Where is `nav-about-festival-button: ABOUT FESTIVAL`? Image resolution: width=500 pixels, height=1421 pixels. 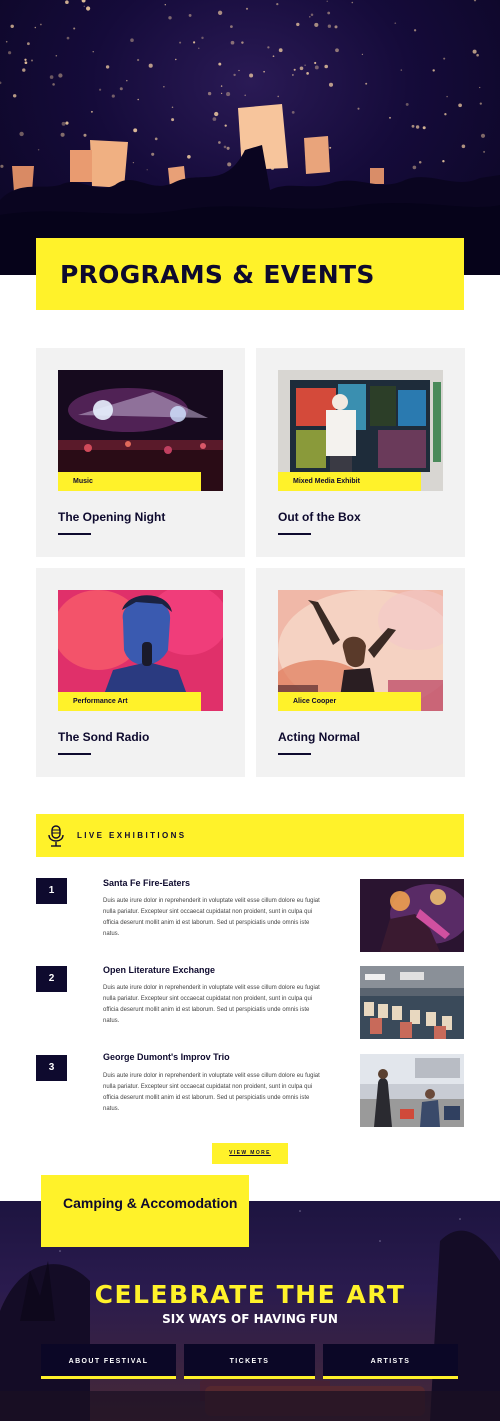
nav-about-festival-button: ABOUT FESTIVAL is located at coordinates (108, 1361).